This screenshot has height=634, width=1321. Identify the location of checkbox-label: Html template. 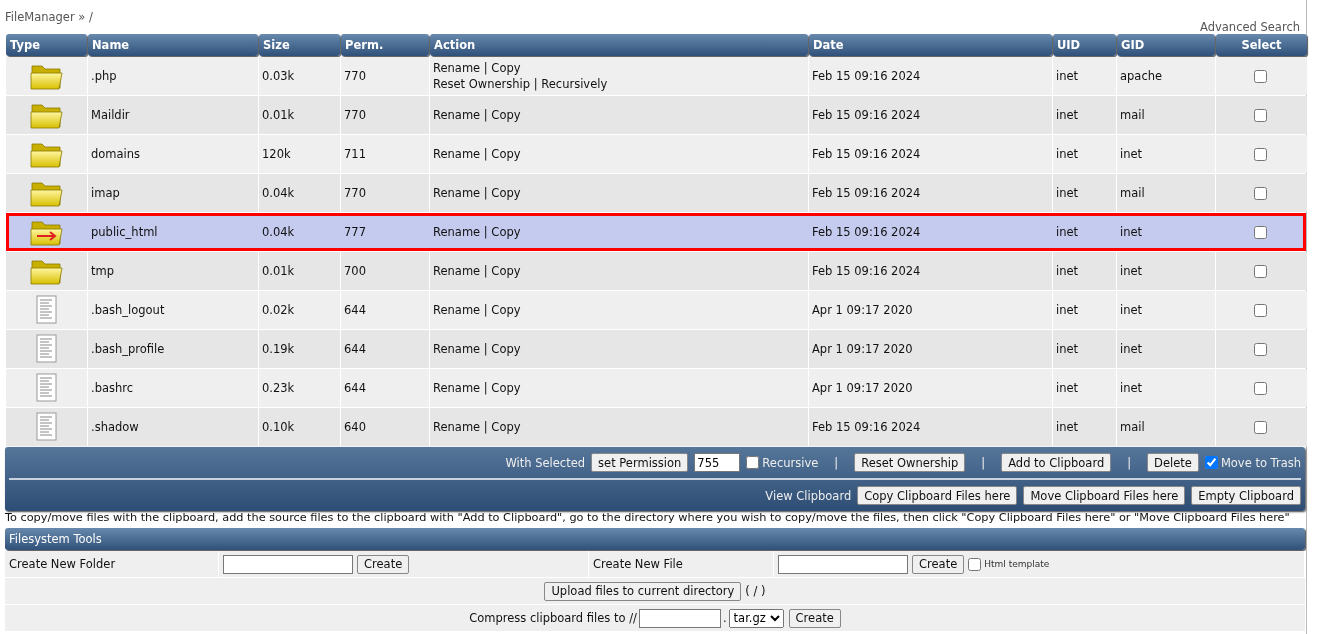
(1017, 564).